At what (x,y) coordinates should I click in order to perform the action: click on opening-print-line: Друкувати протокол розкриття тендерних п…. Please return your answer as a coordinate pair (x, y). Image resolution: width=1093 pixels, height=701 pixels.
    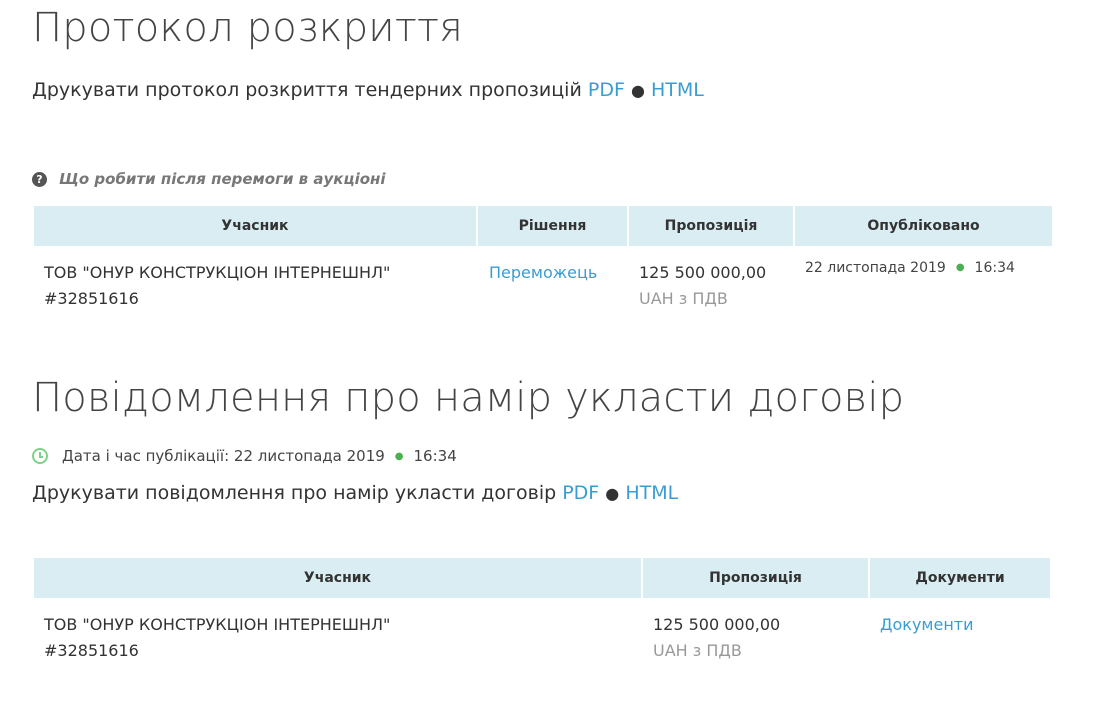
    Looking at the image, I should click on (368, 90).